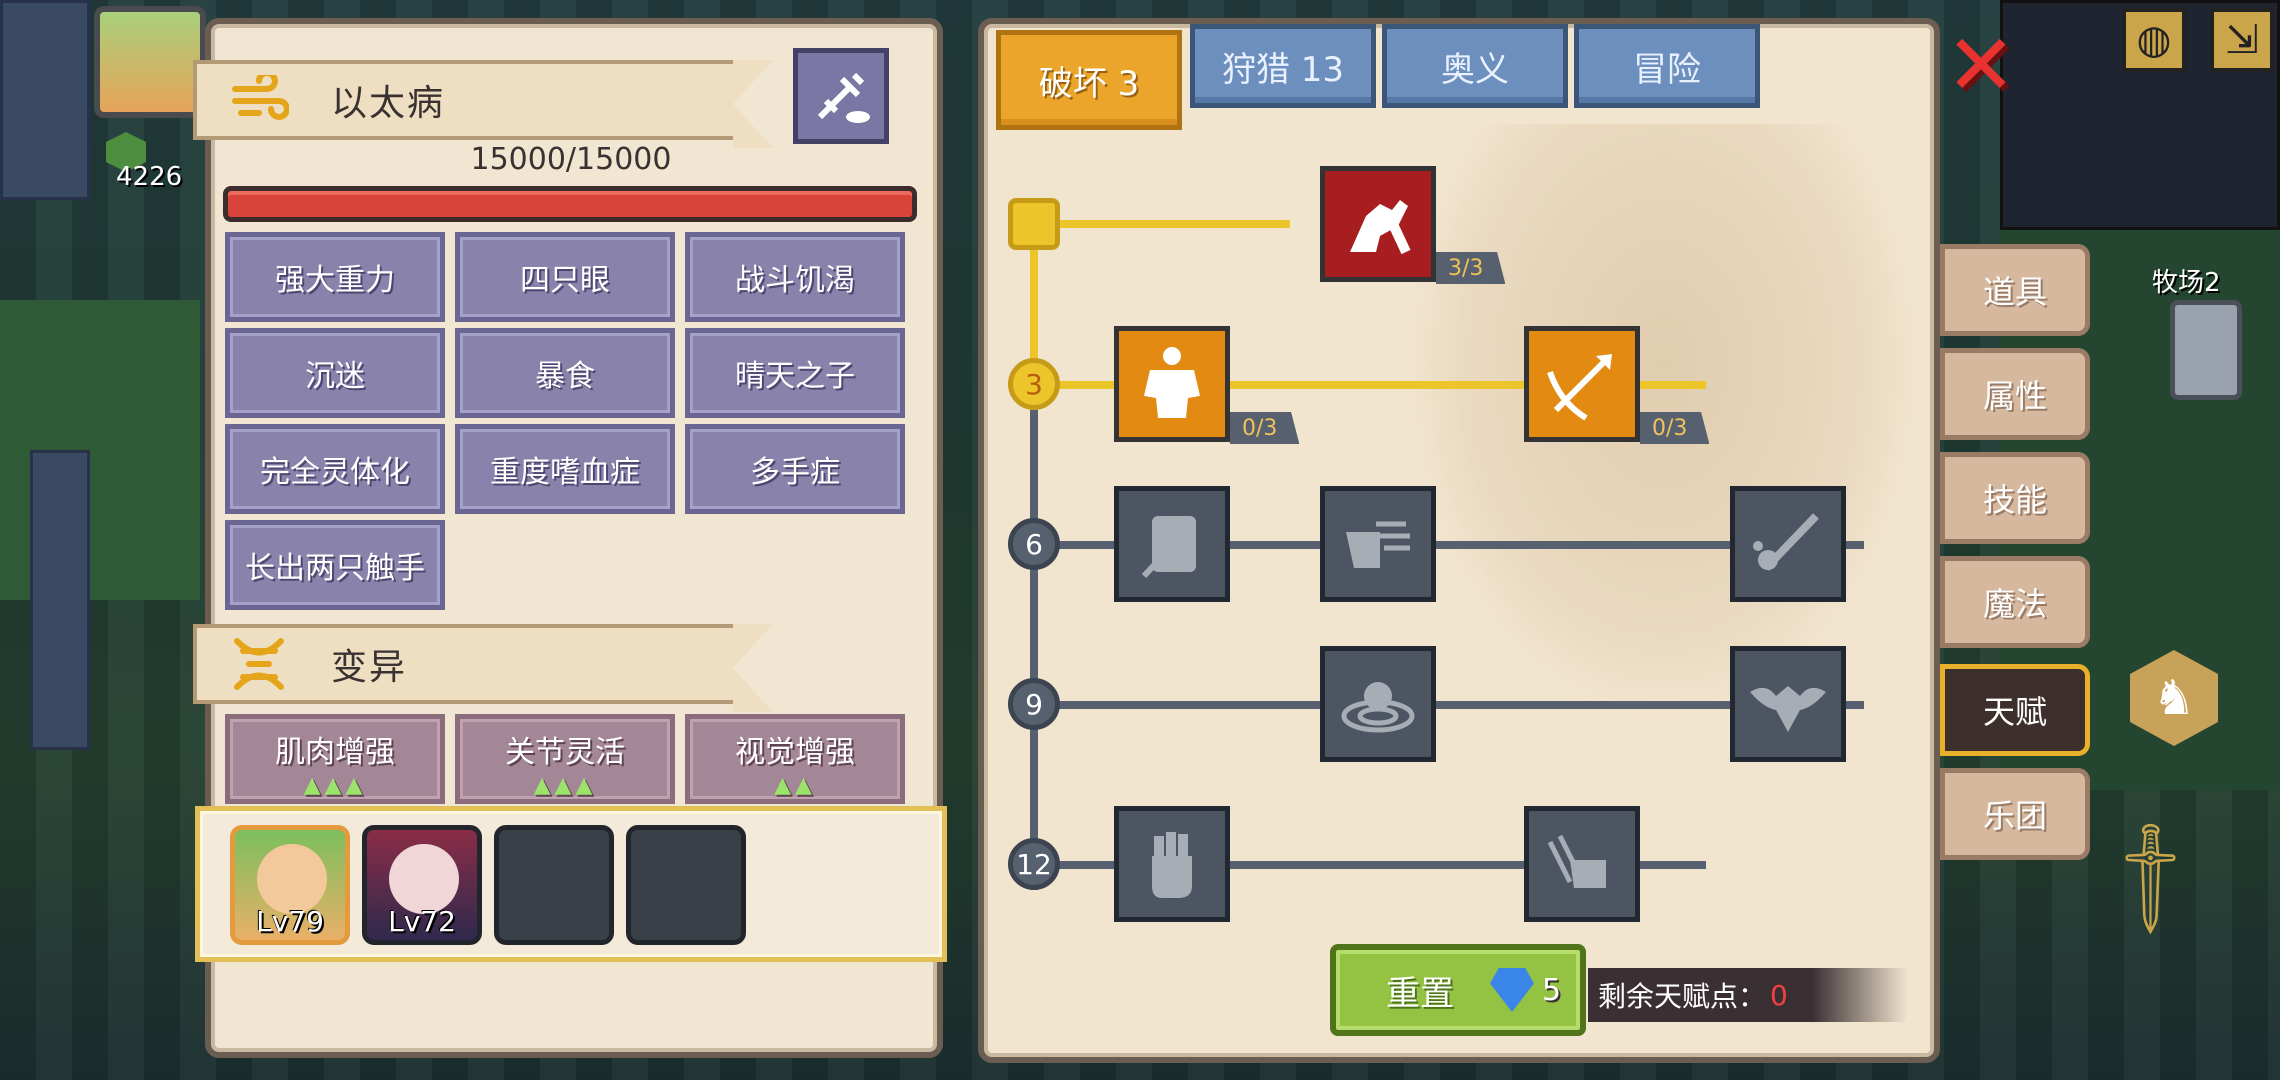 This screenshot has height=1080, width=2280. I want to click on trait-button: 完全灵体化, so click(335, 469).